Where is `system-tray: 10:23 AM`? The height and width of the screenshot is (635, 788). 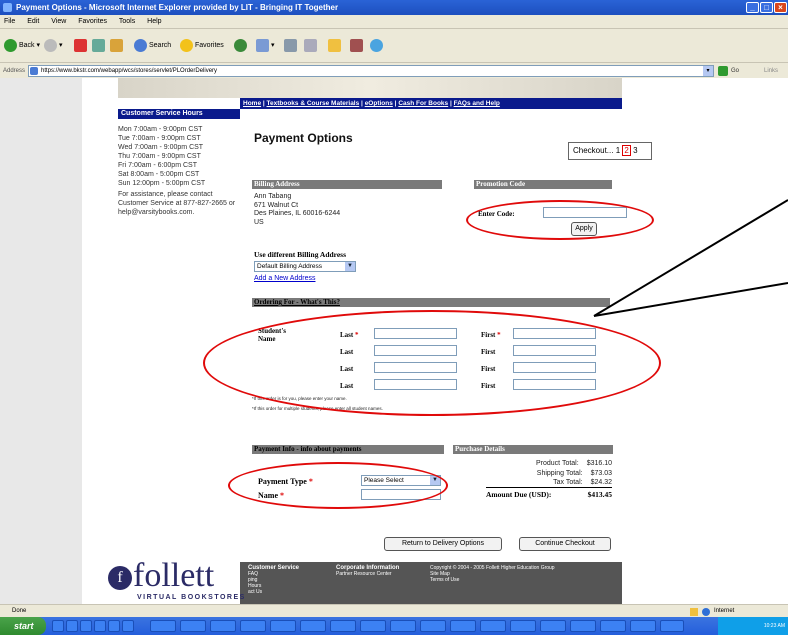 system-tray: 10:23 AM is located at coordinates (753, 626).